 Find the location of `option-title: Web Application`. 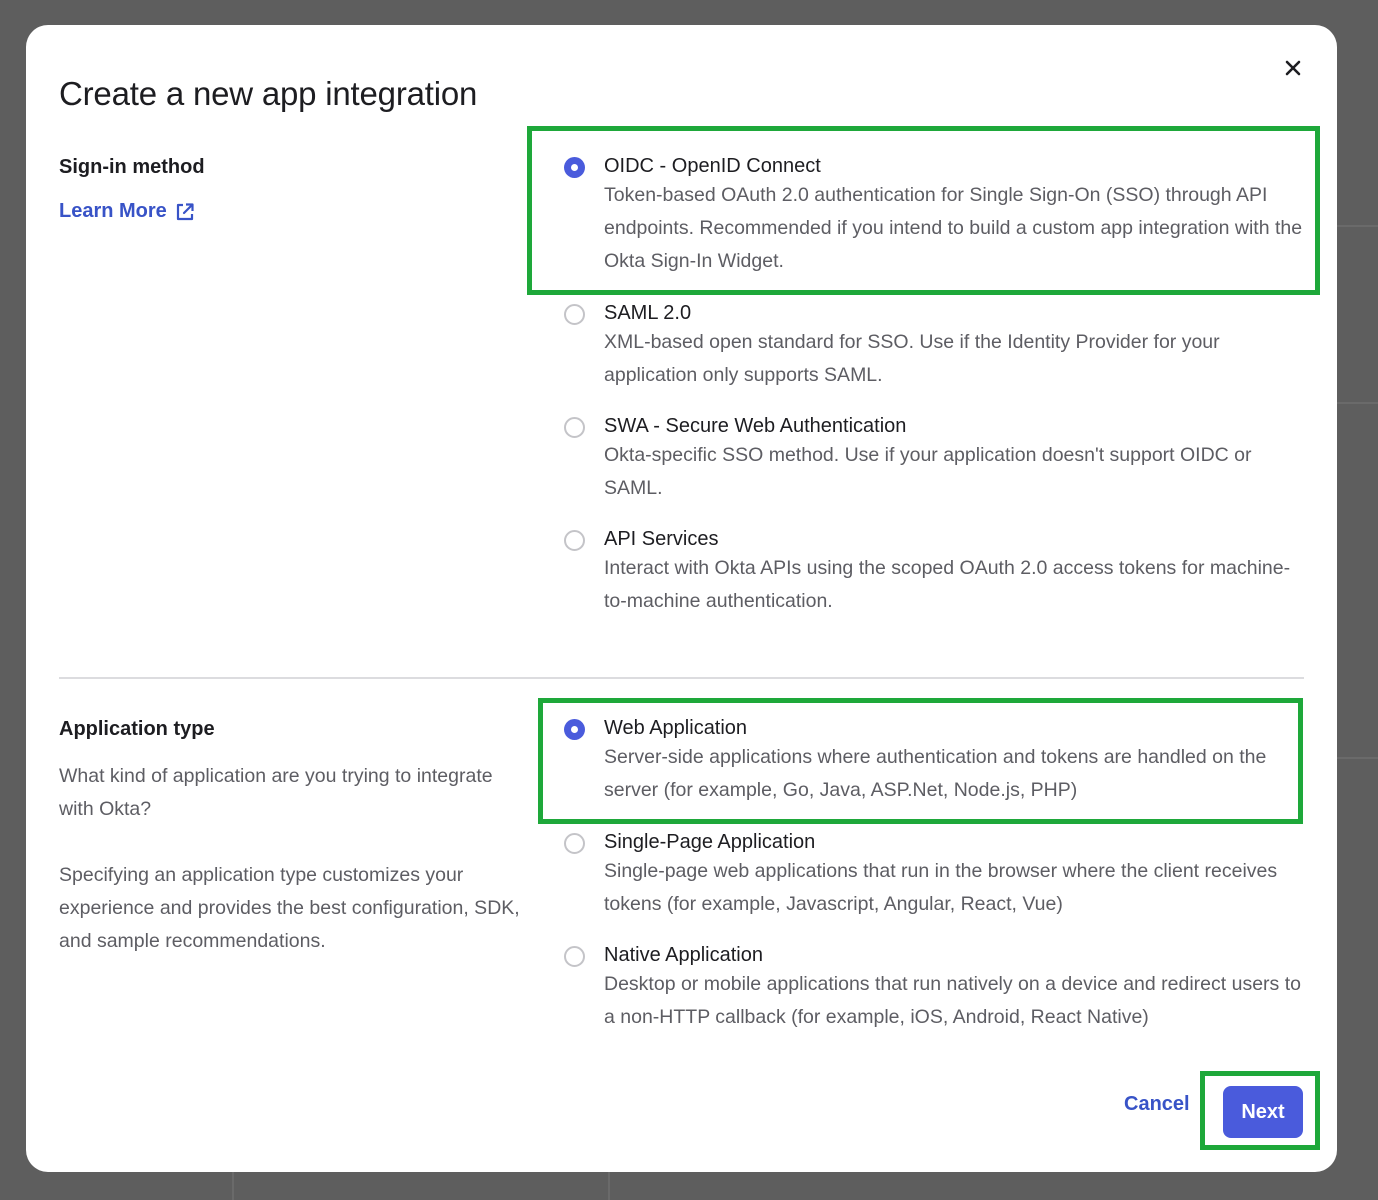

option-title: Web Application is located at coordinates (676, 728).